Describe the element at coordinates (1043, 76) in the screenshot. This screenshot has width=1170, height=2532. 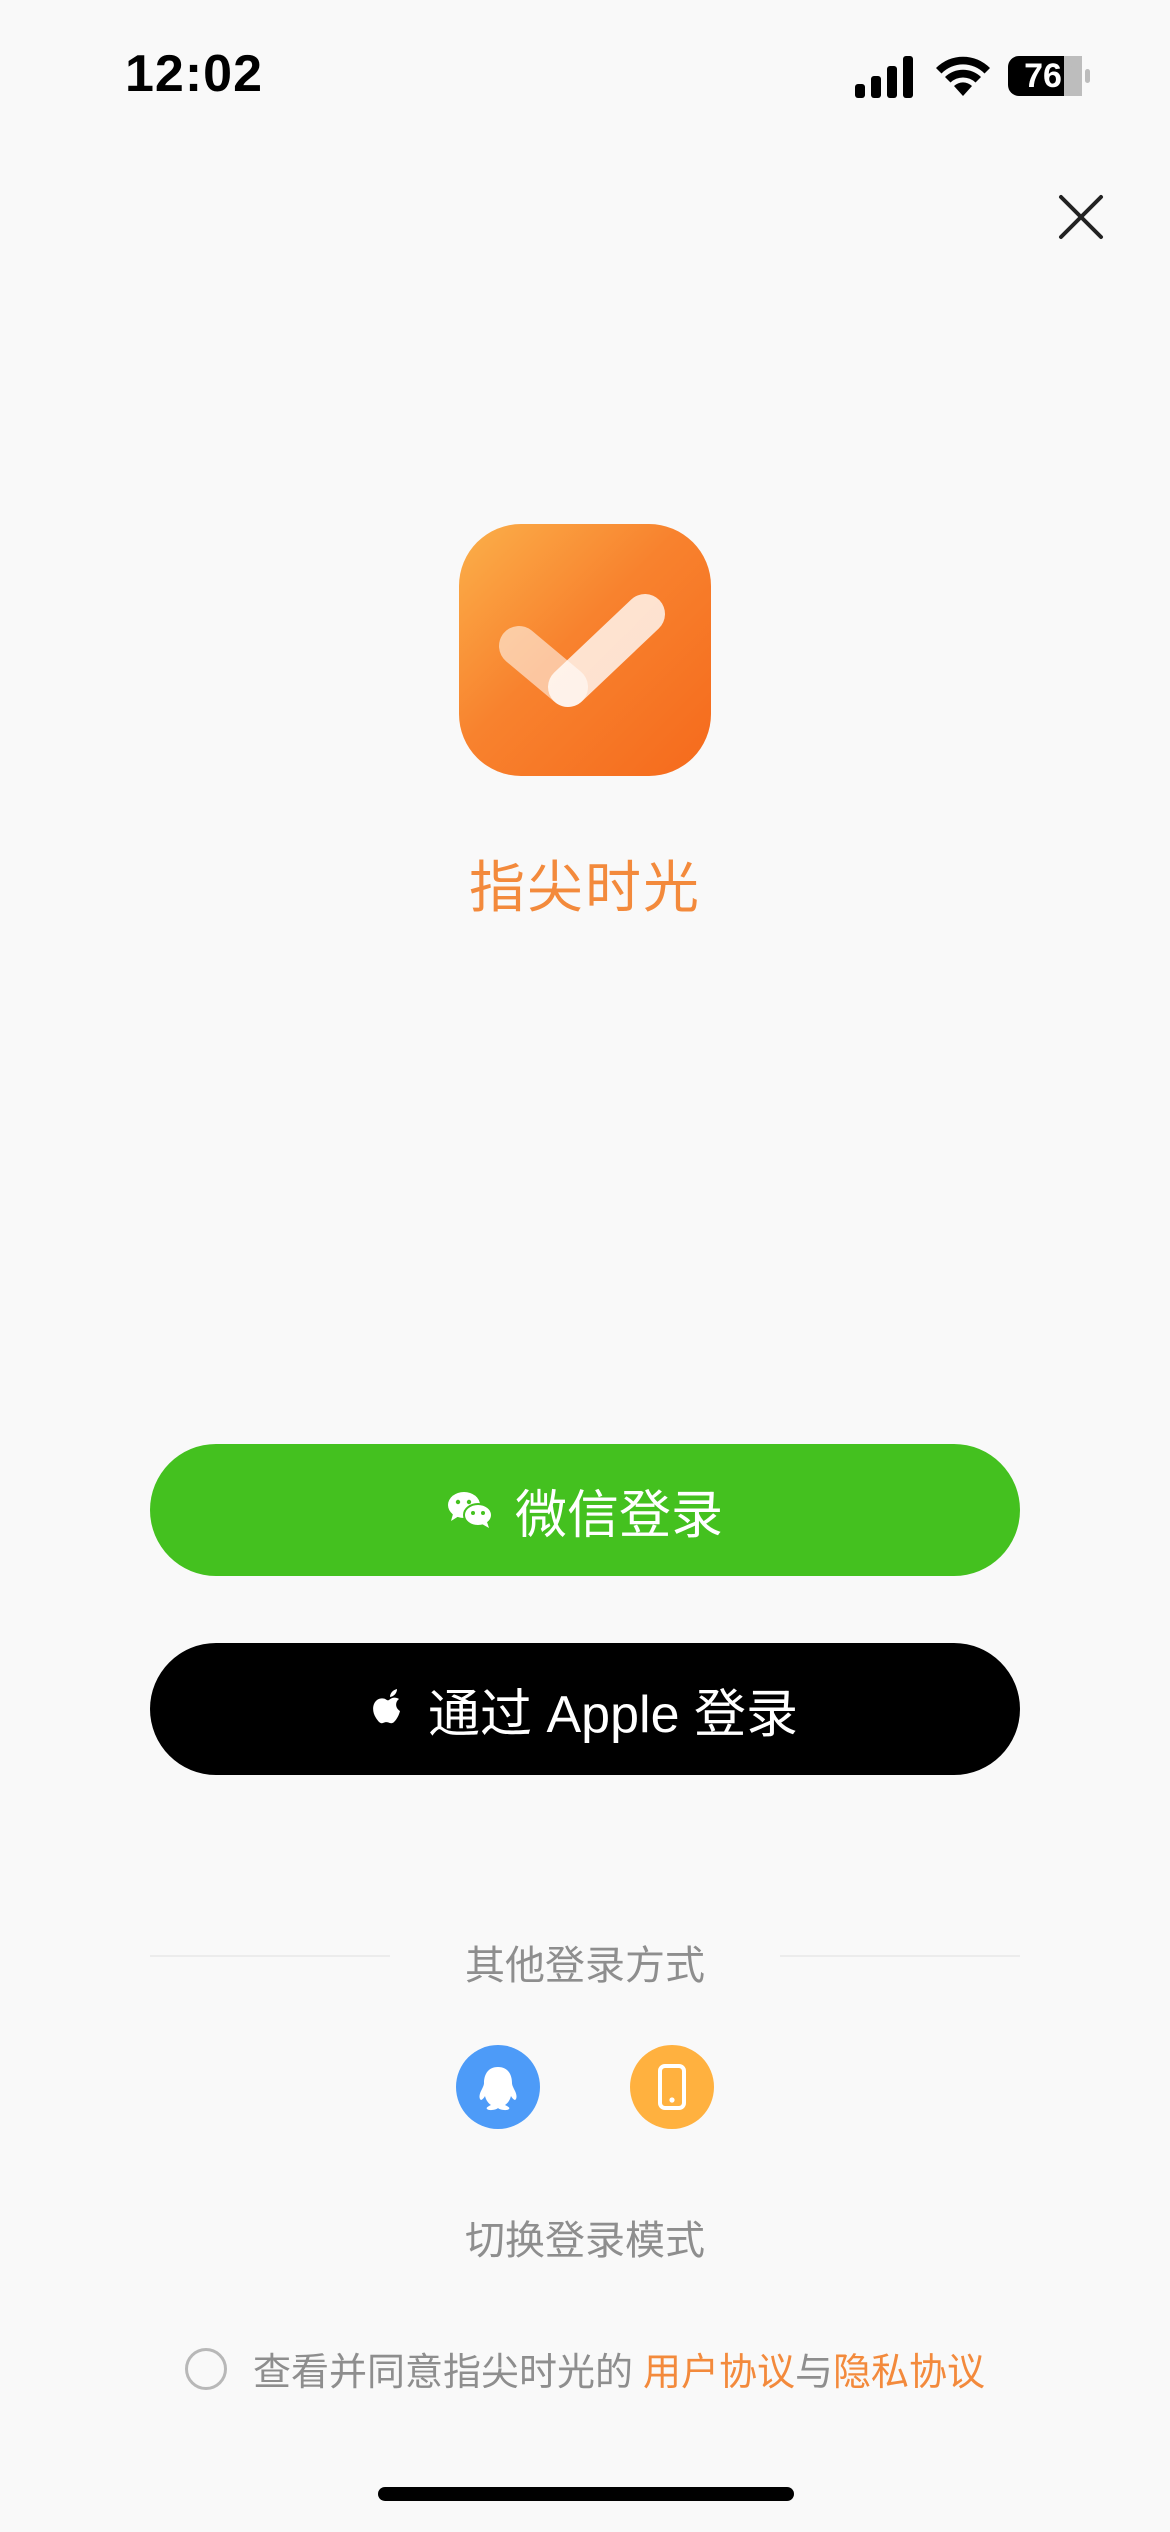
I see `battery-level: 76` at that location.